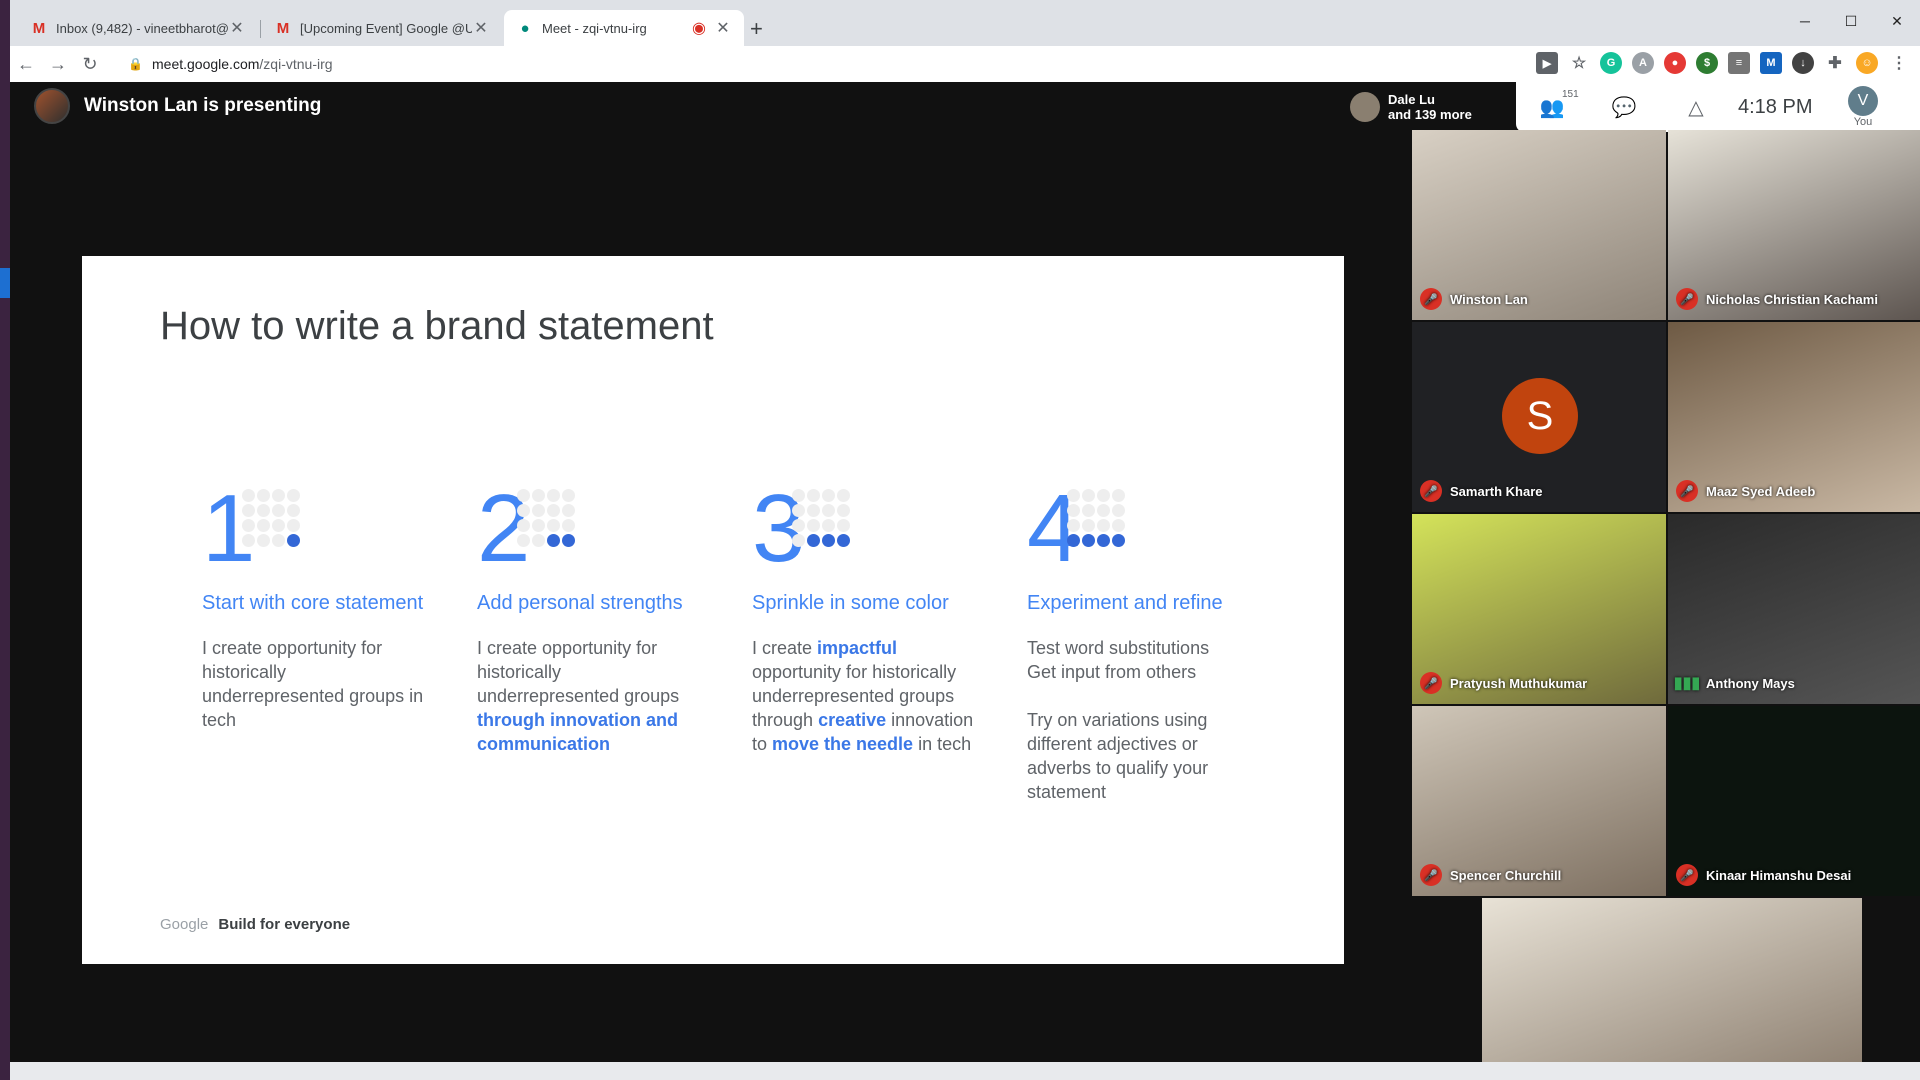 This screenshot has width=1920, height=1080. Describe the element at coordinates (850, 603) in the screenshot. I see `step-title: Sprinkle in some color` at that location.